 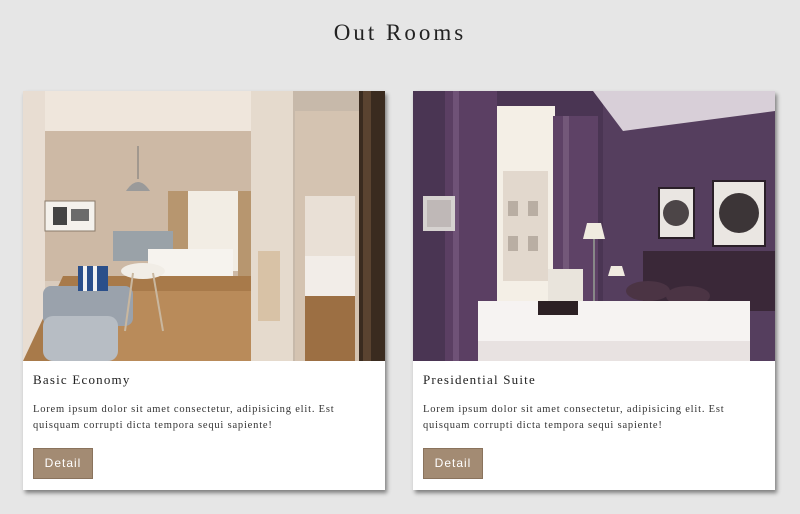 I want to click on room-title: Basic Economy, so click(x=82, y=379).